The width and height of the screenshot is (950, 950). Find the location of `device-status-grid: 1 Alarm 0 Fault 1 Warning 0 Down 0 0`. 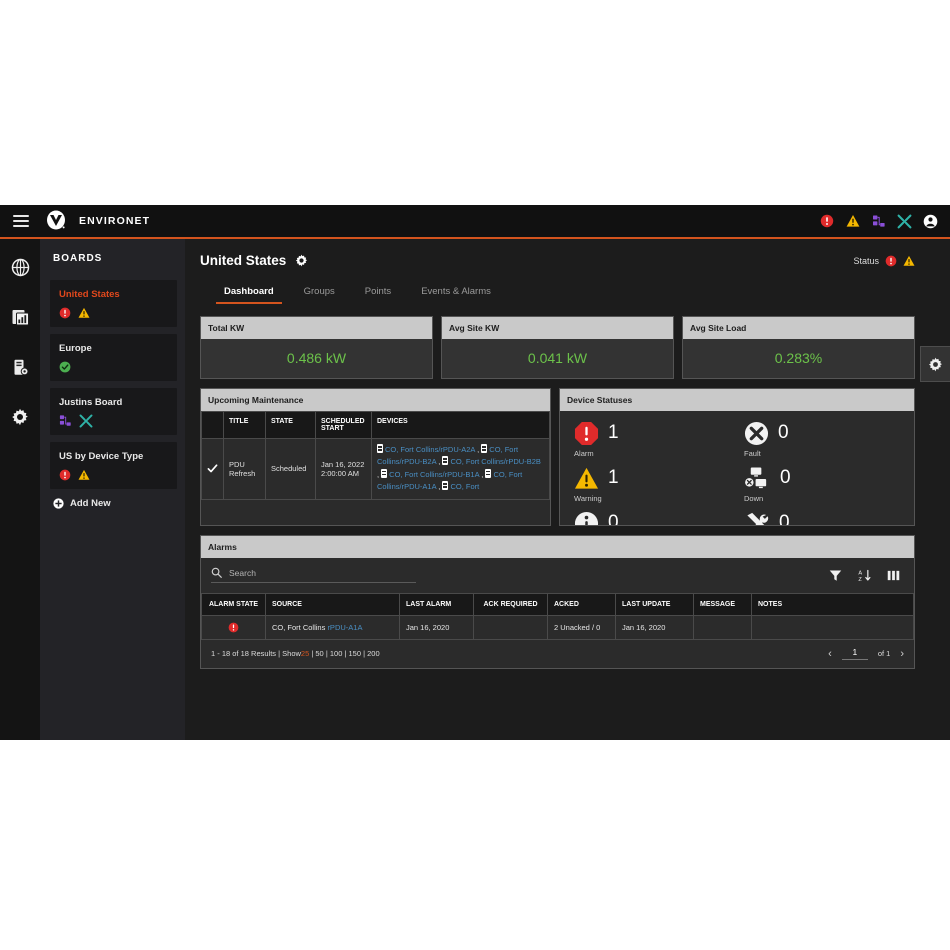

device-status-grid: 1 Alarm 0 Fault 1 Warning 0 Down 0 0 is located at coordinates (744, 472).